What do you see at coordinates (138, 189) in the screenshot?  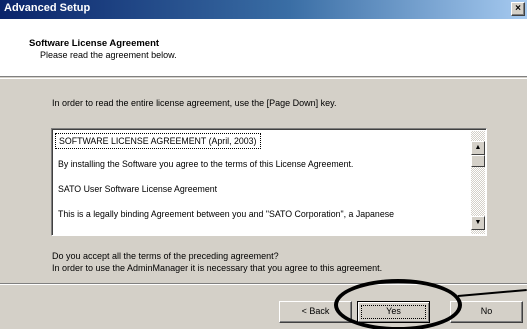 I see `license-line: SATO User Software License Agreement` at bounding box center [138, 189].